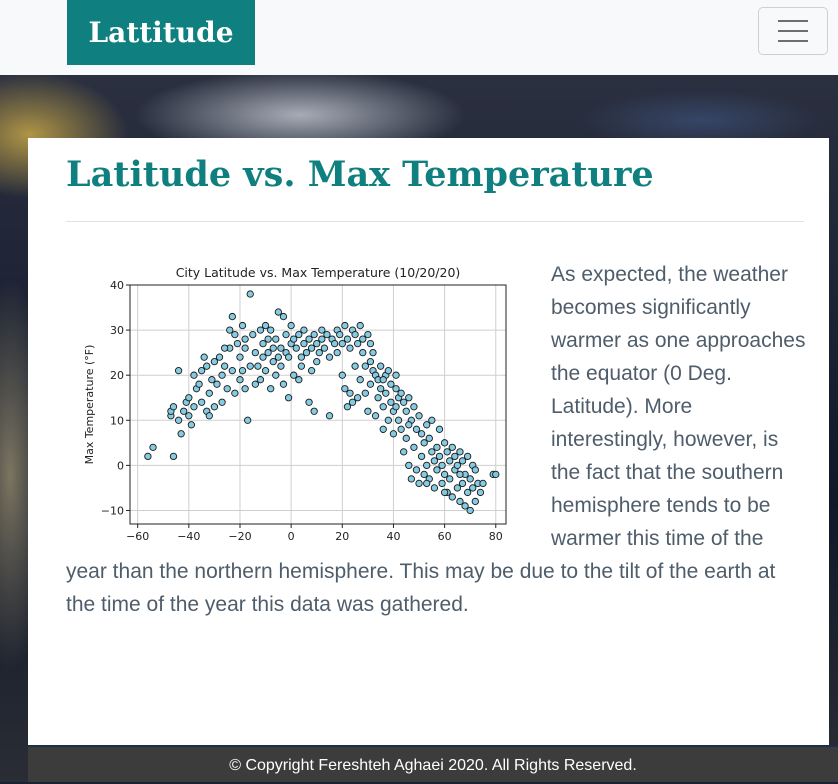 The height and width of the screenshot is (784, 838). What do you see at coordinates (117, 420) in the screenshot?
I see `y-tick-label: 10` at bounding box center [117, 420].